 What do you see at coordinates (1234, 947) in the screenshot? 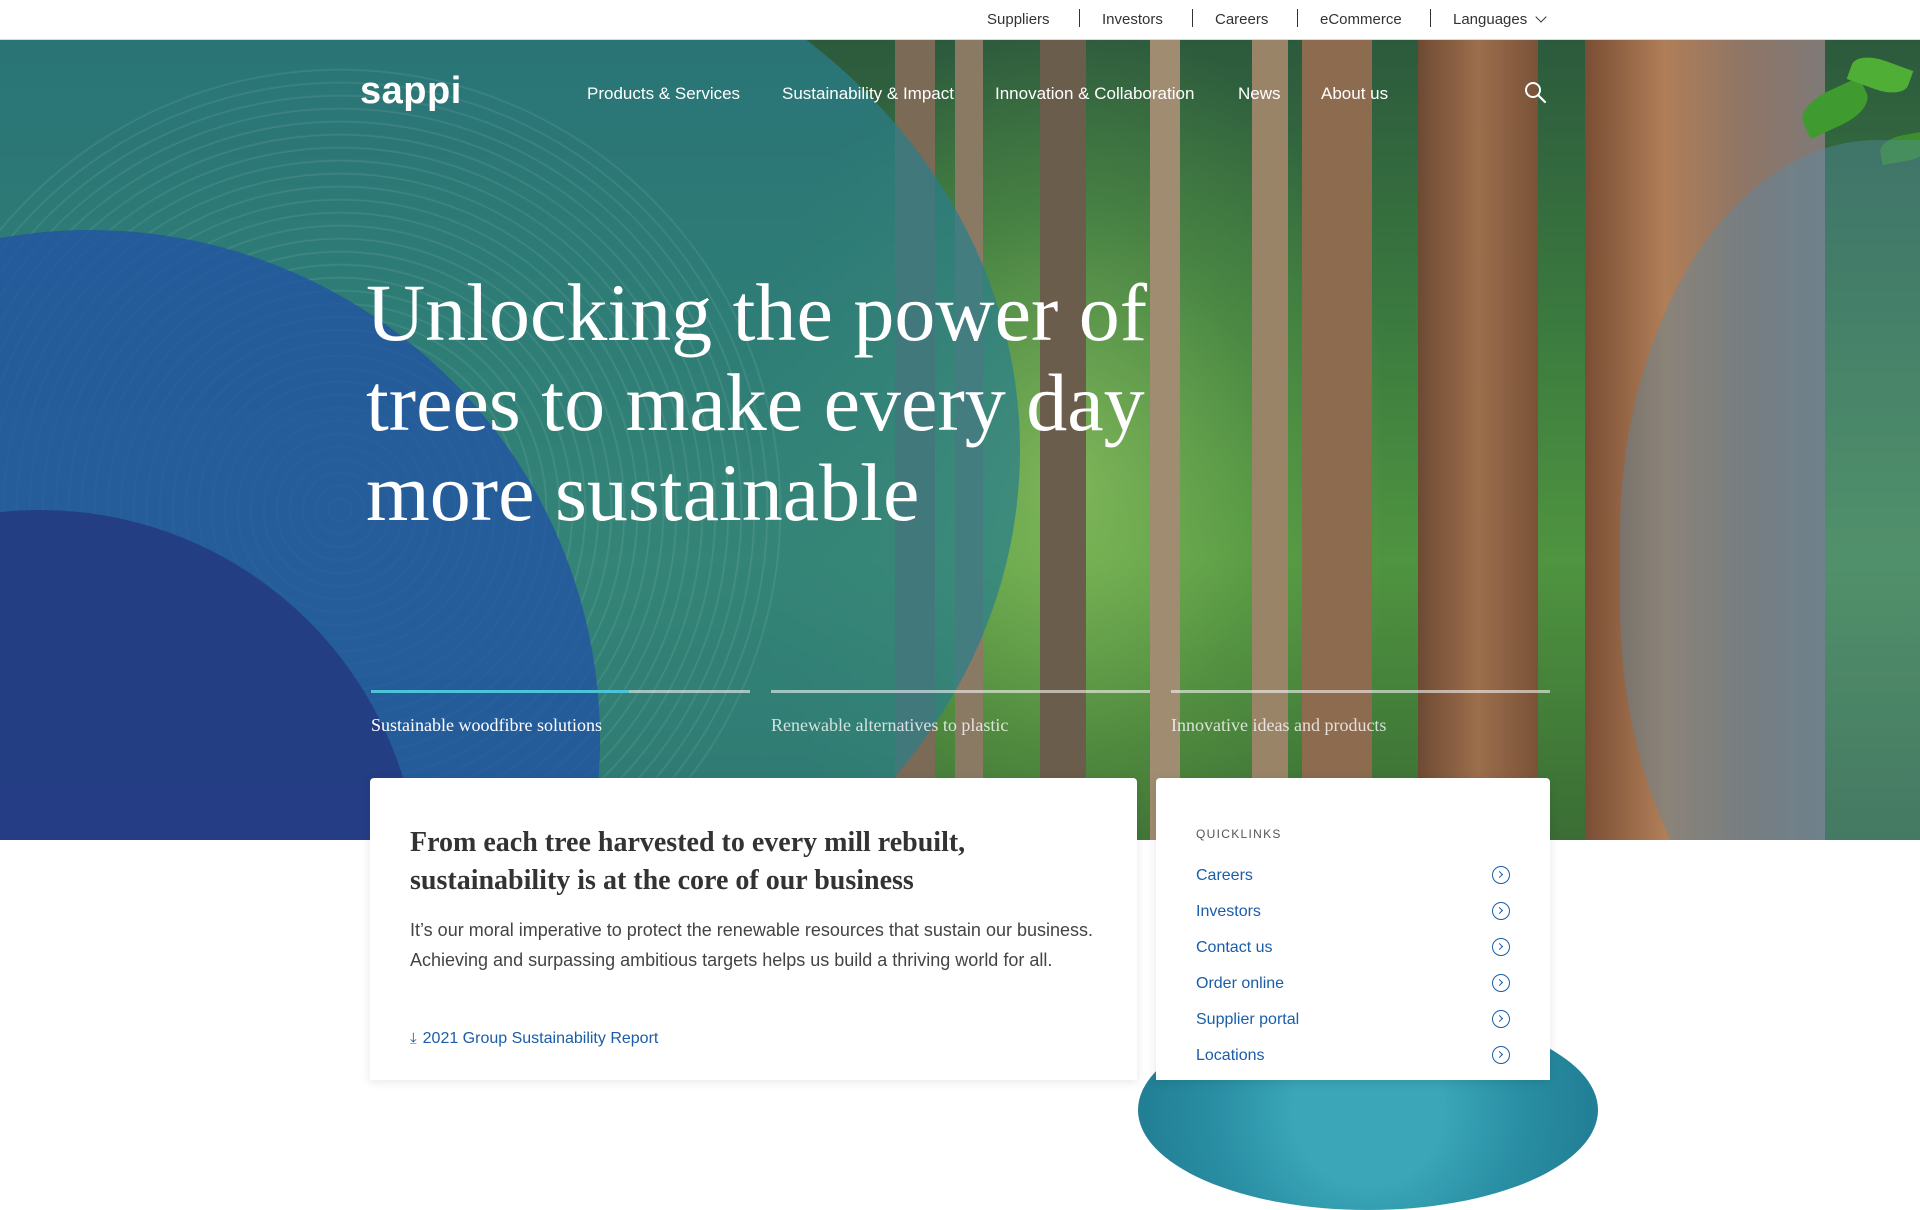
I see `quicklink-label: Contact us` at bounding box center [1234, 947].